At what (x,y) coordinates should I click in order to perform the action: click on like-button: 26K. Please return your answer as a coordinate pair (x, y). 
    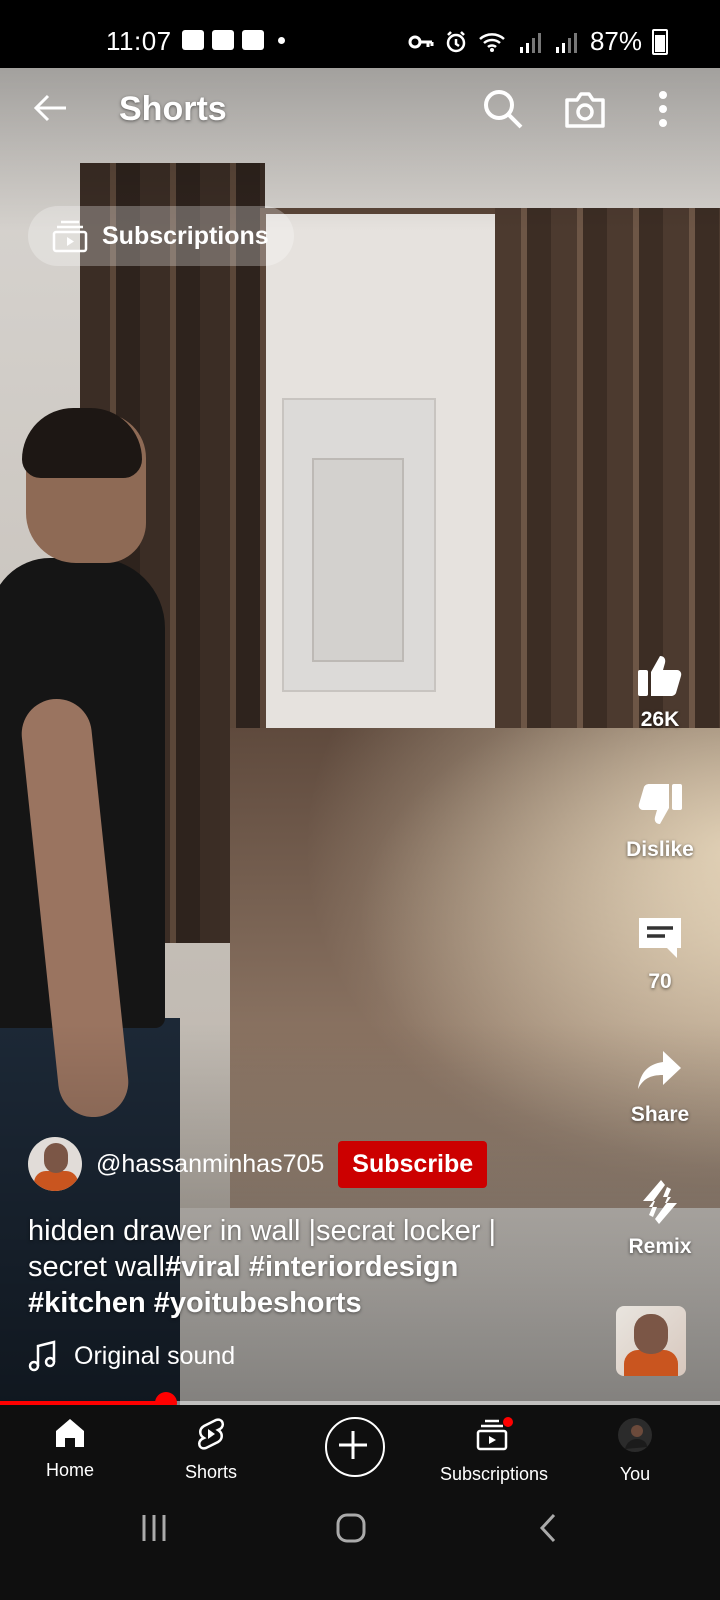
    Looking at the image, I should click on (660, 691).